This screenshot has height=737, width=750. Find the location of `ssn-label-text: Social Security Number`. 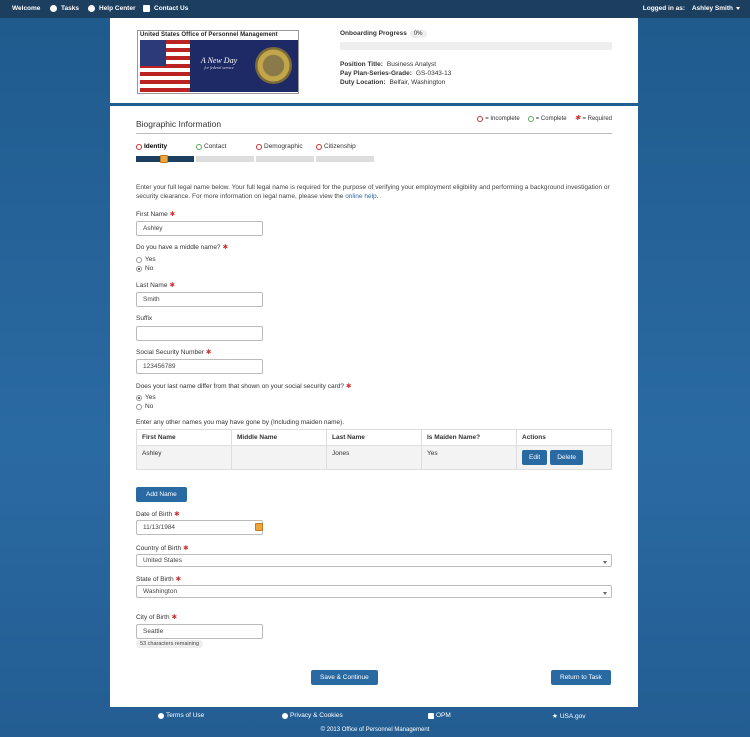

ssn-label-text: Social Security Number is located at coordinates (170, 352).